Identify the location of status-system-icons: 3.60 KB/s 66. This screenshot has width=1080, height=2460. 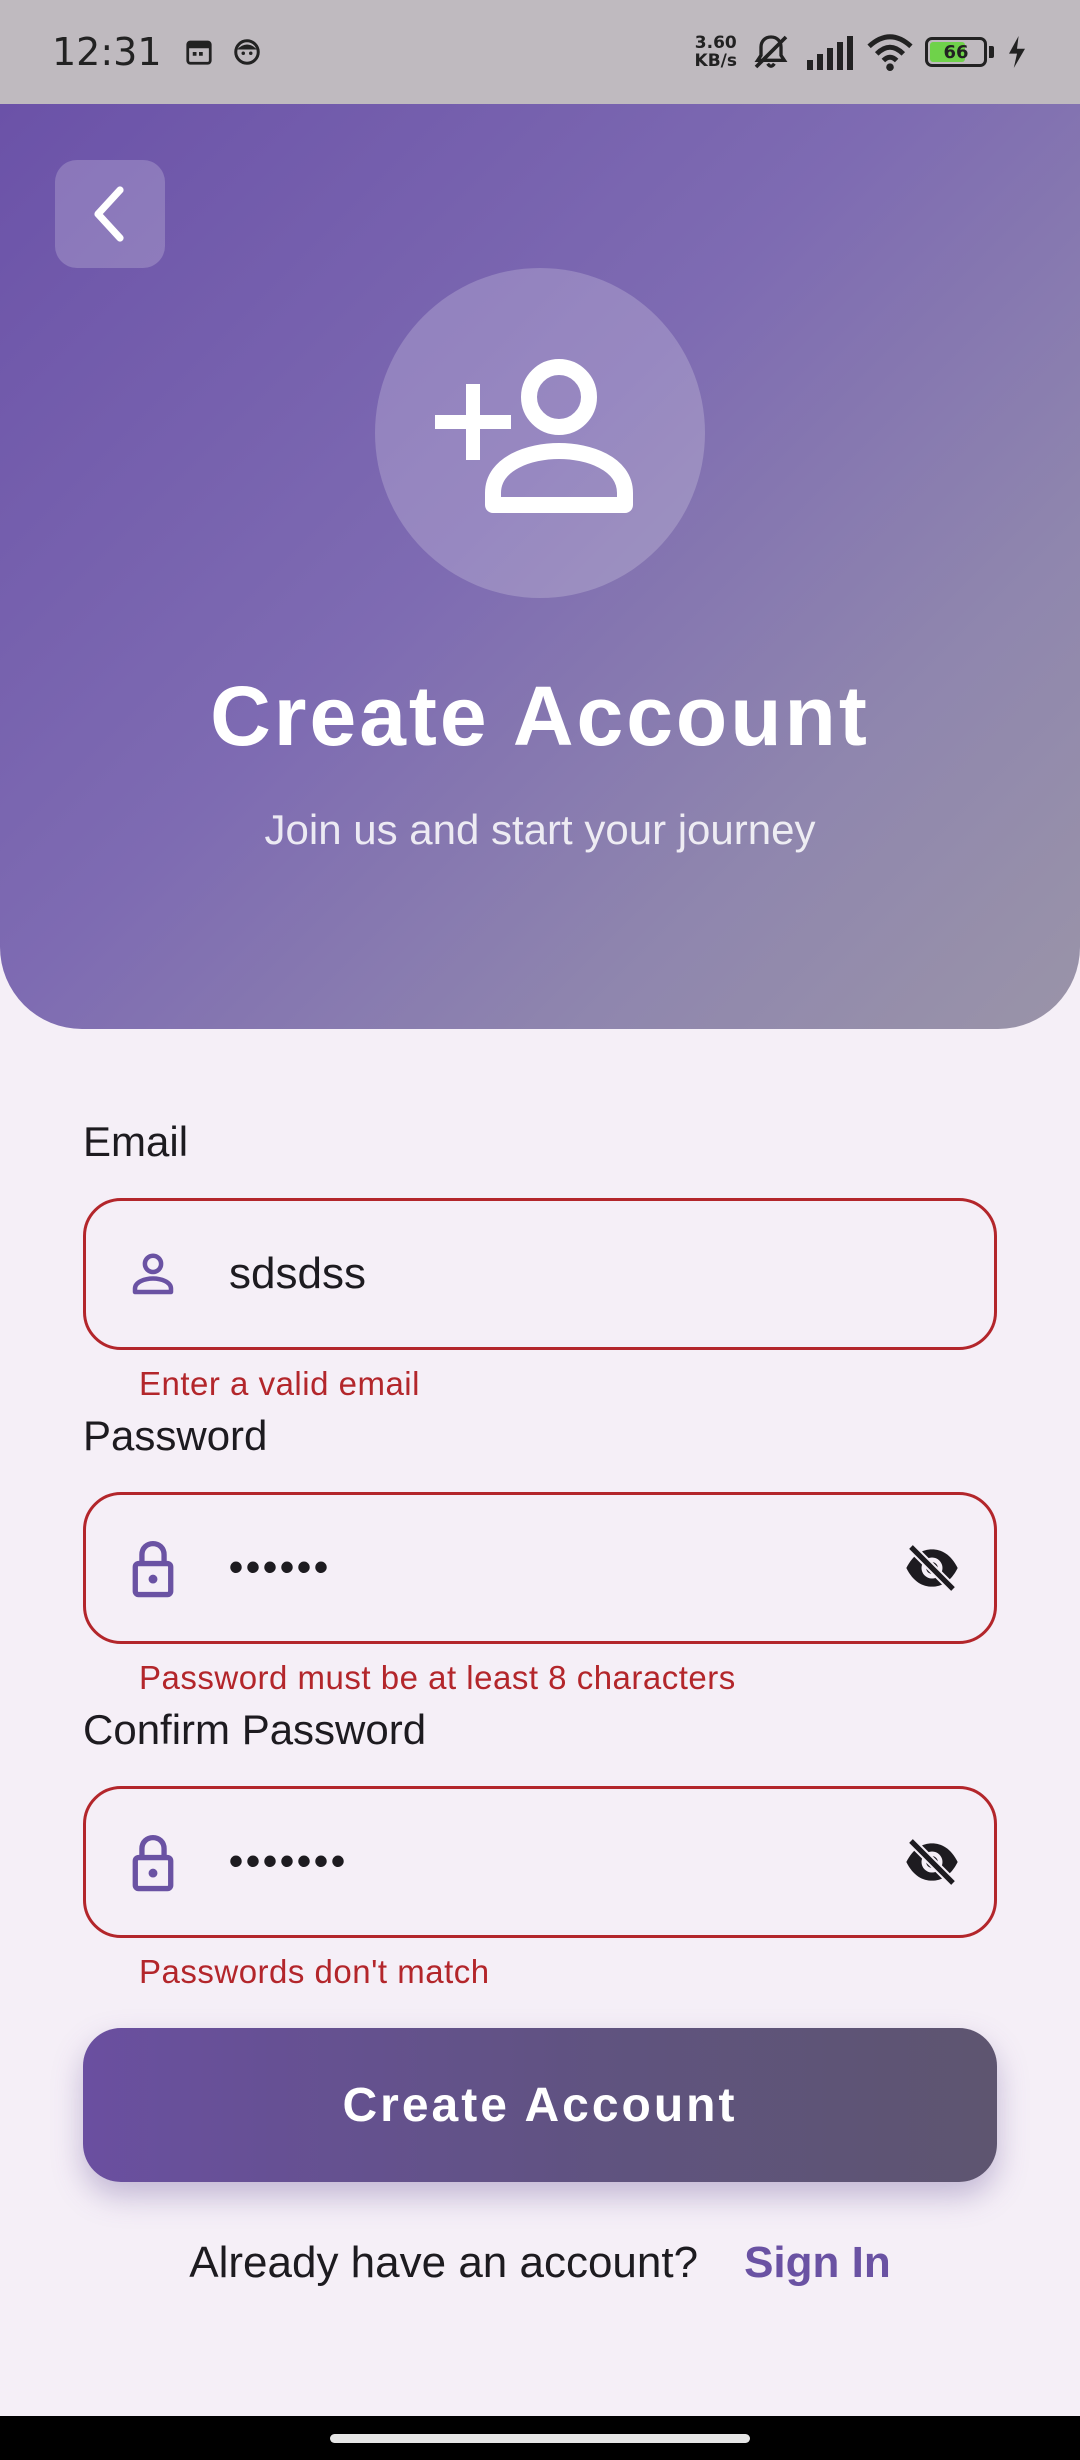
(861, 52).